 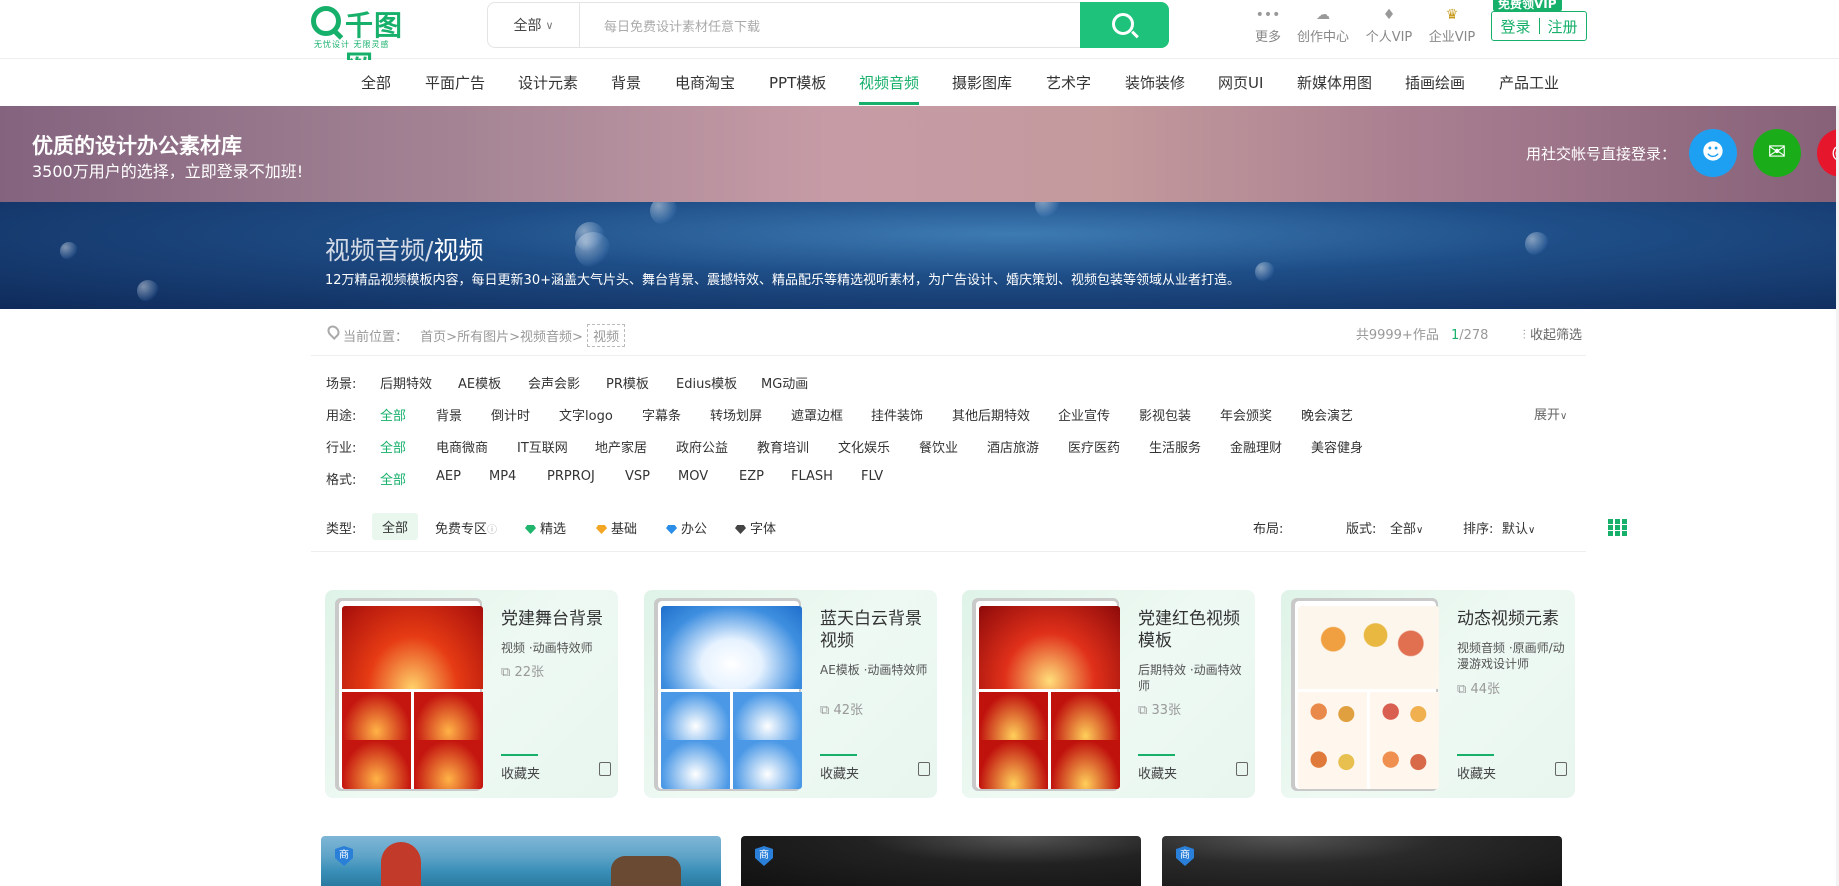 I want to click on filter-option: Edius模板, so click(x=706, y=382).